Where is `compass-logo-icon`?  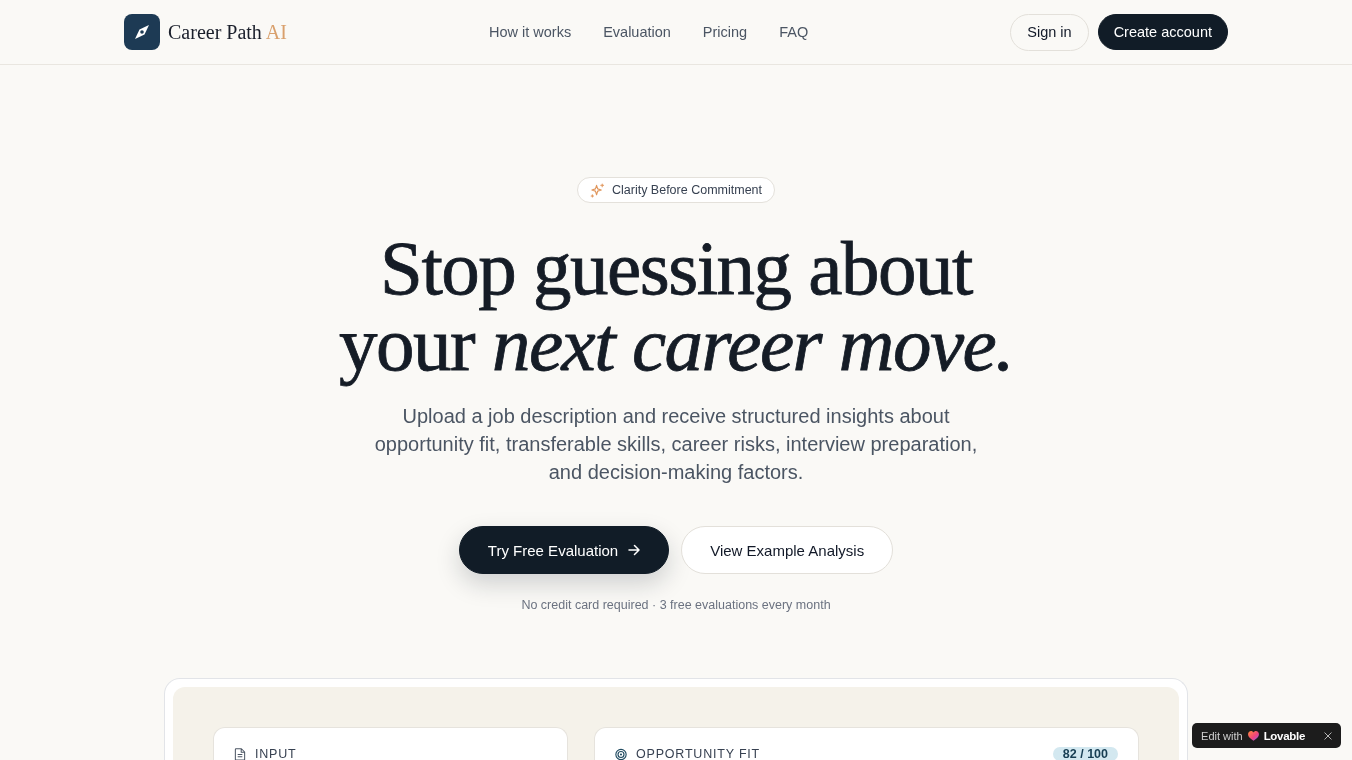 compass-logo-icon is located at coordinates (142, 32).